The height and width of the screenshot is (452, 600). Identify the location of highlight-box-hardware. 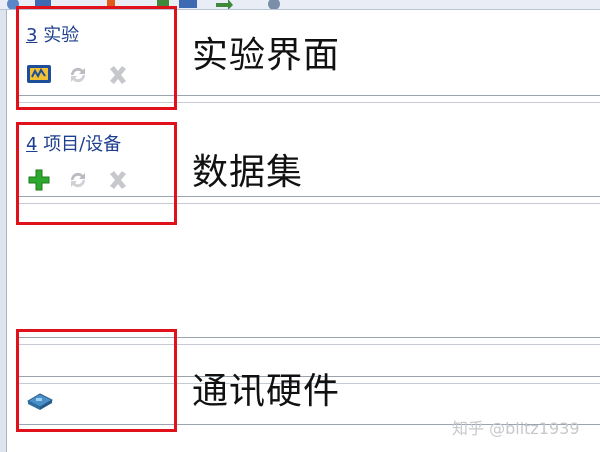
(96, 380).